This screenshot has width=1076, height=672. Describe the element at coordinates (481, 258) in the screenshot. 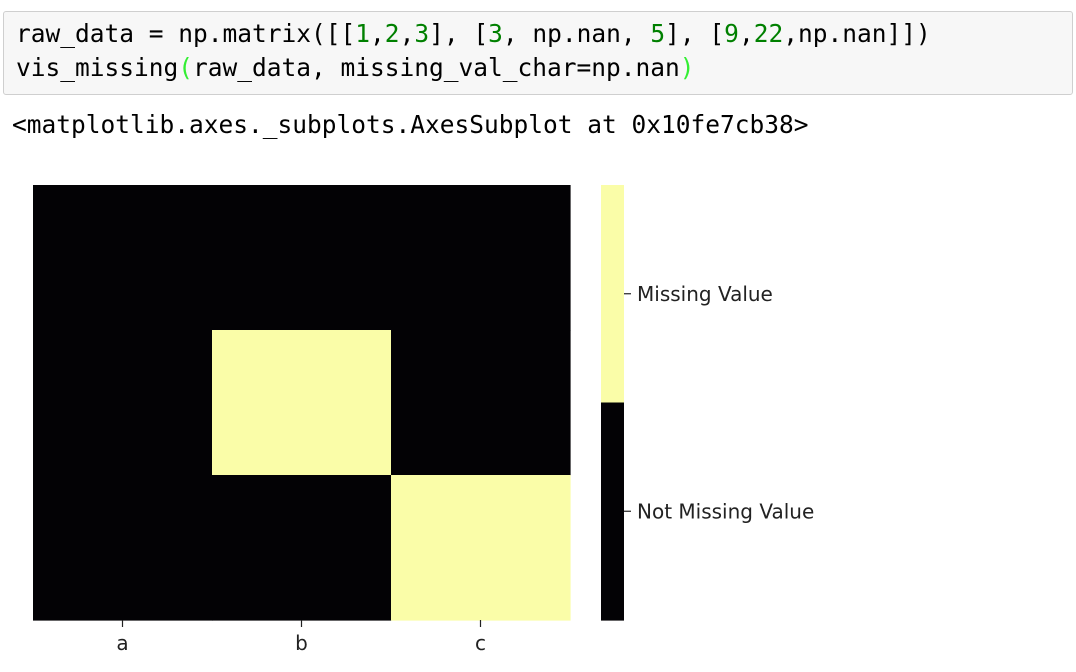

I see `heatmap-cell-c-row1` at that location.